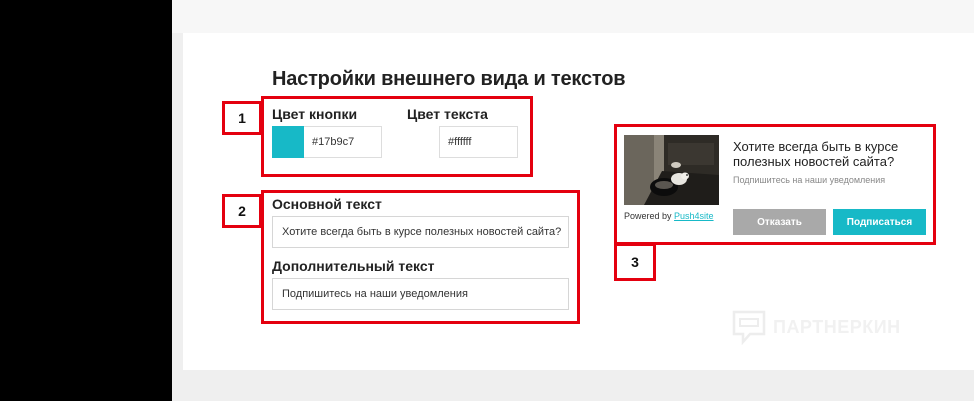 The image size is (974, 401). I want to click on page-title: Настройки внешнего вида и текстов, so click(449, 79).